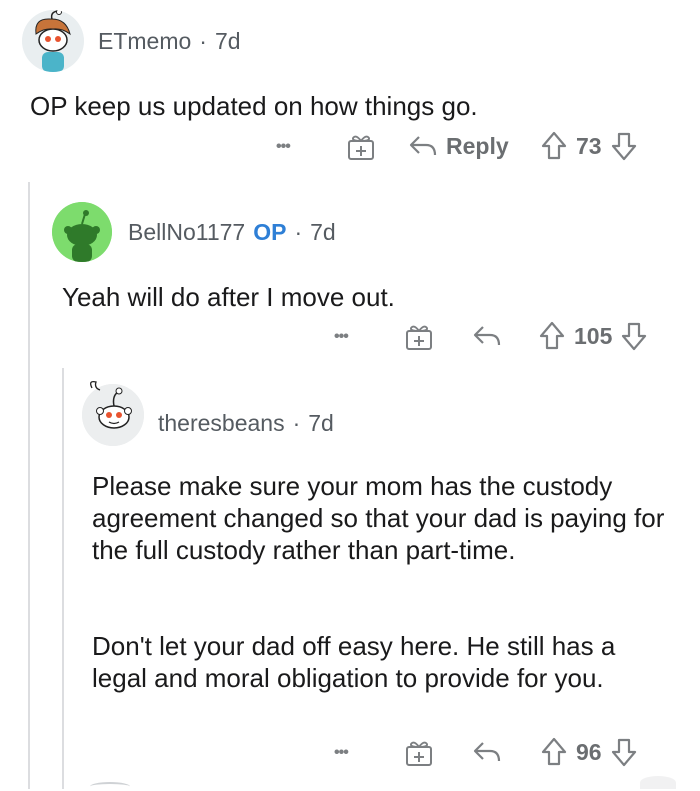 The width and height of the screenshot is (700, 791). What do you see at coordinates (228, 297) in the screenshot?
I see `comment-text: Yeah will do after I move out.` at bounding box center [228, 297].